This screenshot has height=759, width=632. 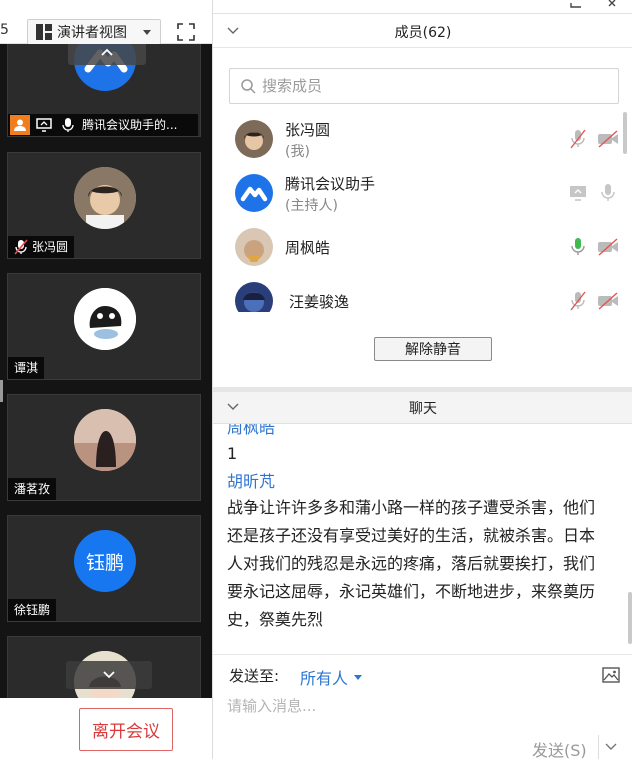 I want to click on member-search, so click(x=424, y=86).